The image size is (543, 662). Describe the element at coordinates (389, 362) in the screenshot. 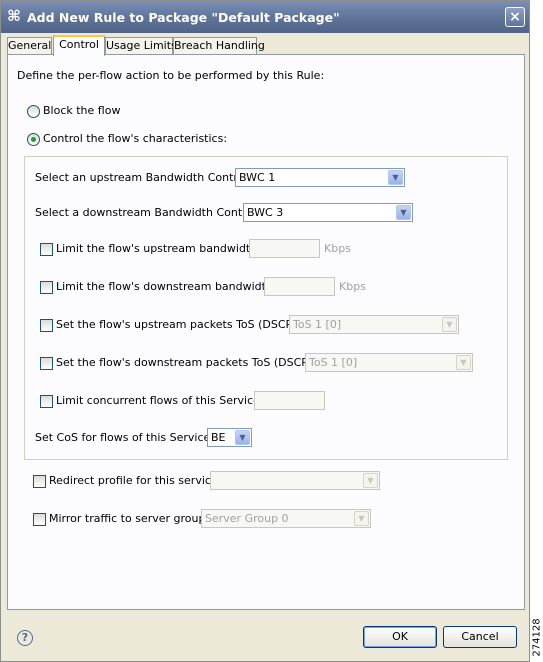

I see `tos-downstream-select: ToS 1 [0] ▼` at that location.